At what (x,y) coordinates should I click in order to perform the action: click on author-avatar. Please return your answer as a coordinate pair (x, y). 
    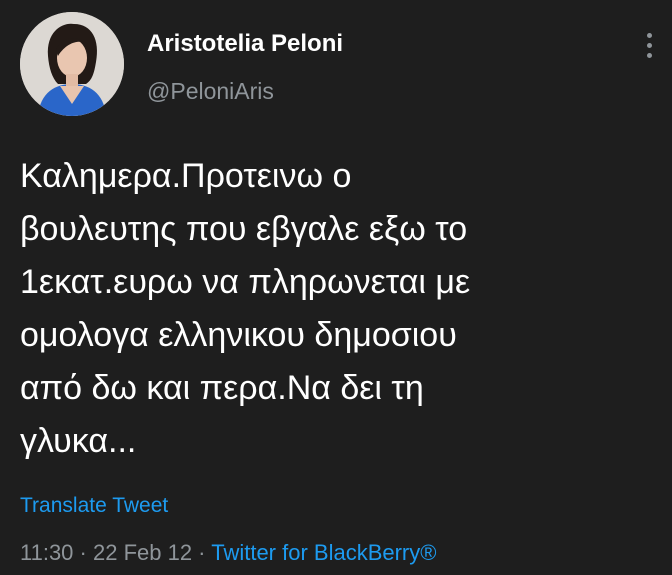
    Looking at the image, I should click on (72, 64).